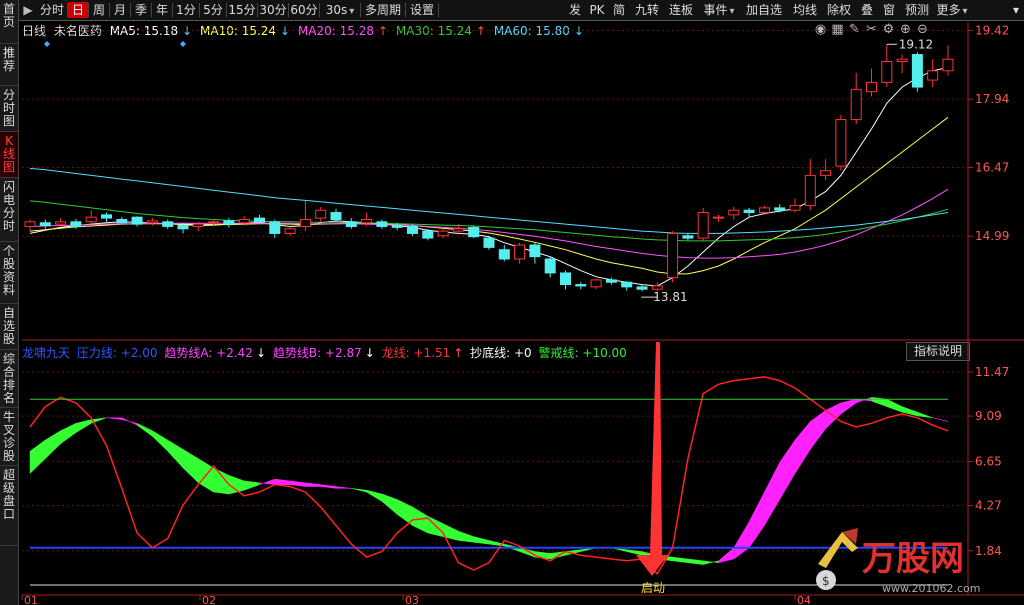  I want to click on x-tick-label: 01, so click(31, 599).